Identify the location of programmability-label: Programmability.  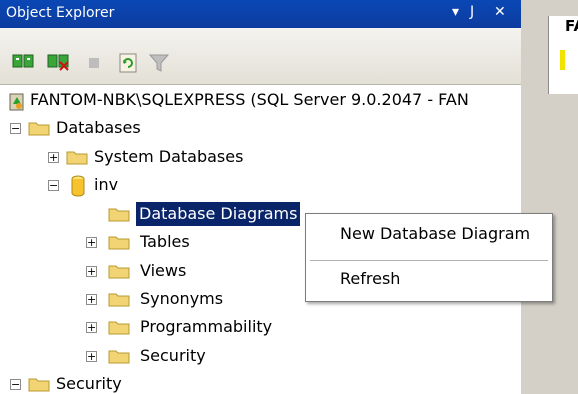
(206, 326).